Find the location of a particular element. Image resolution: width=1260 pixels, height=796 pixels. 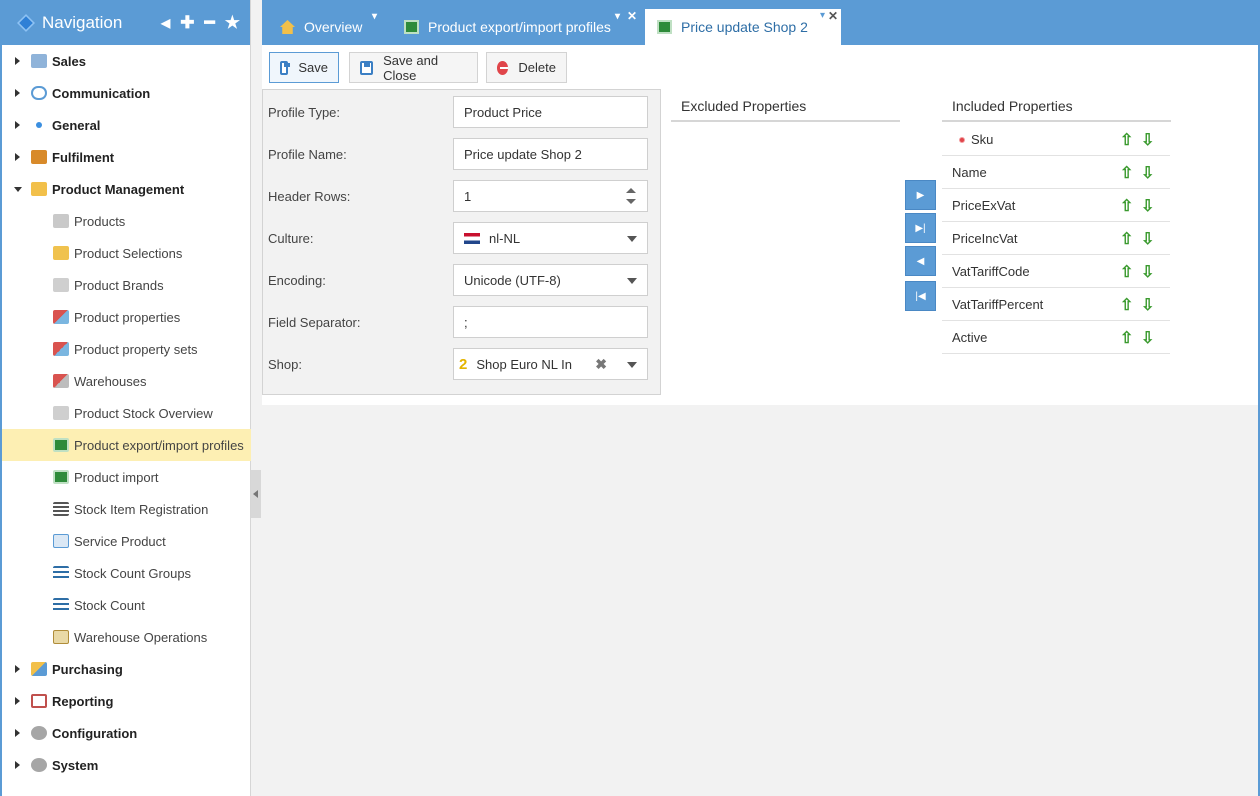

header-rows-stepper: 1 is located at coordinates (550, 196).